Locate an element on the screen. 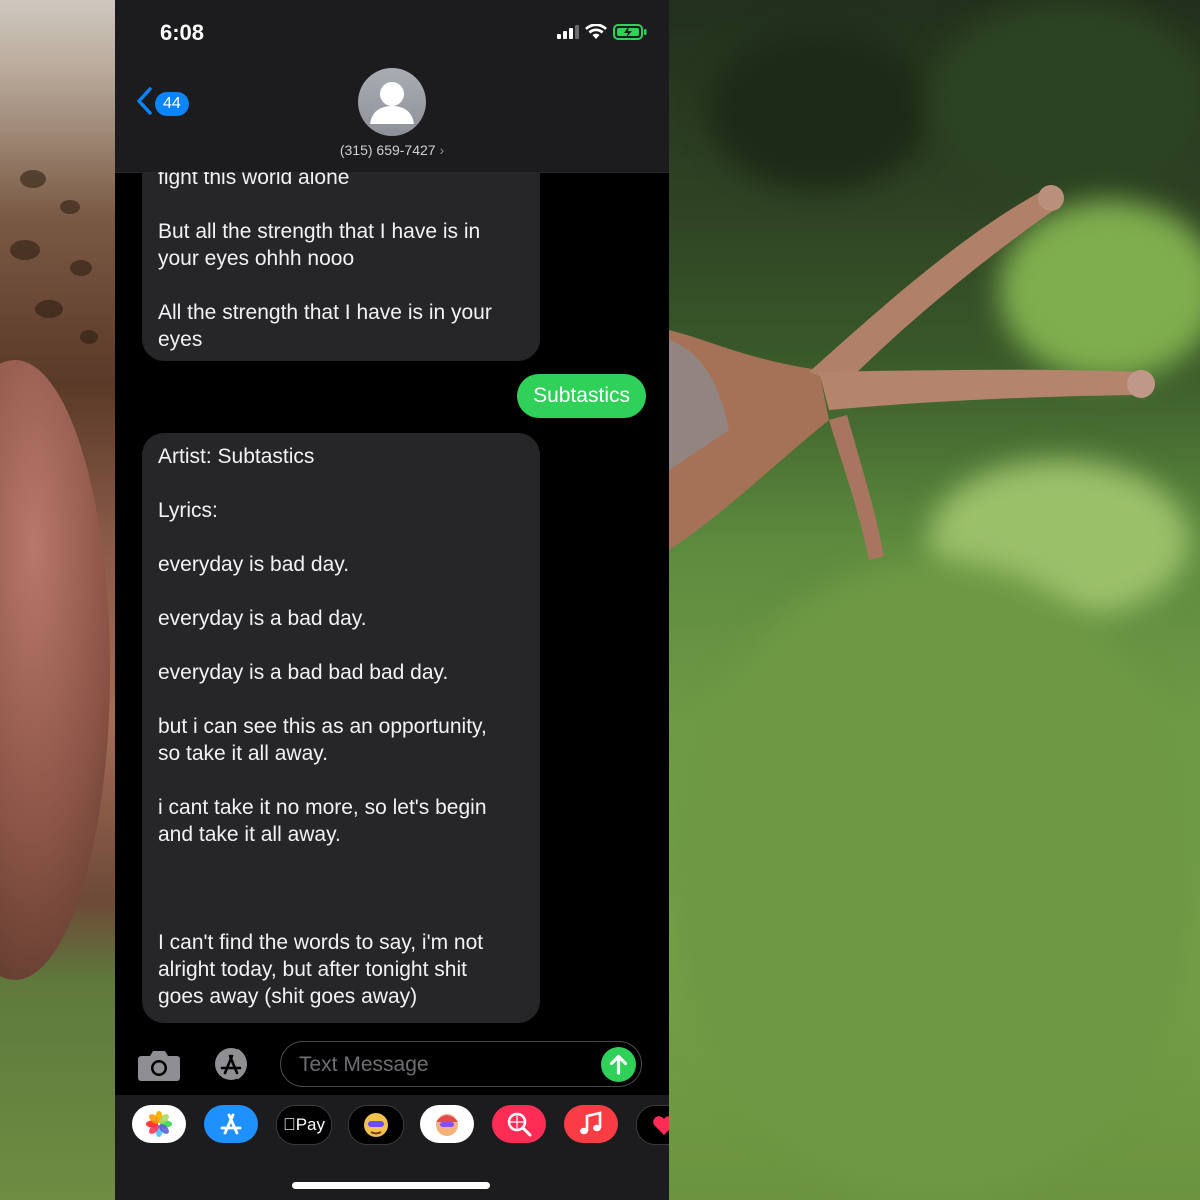  apple-pay-label: Pay is located at coordinates (307, 1124).